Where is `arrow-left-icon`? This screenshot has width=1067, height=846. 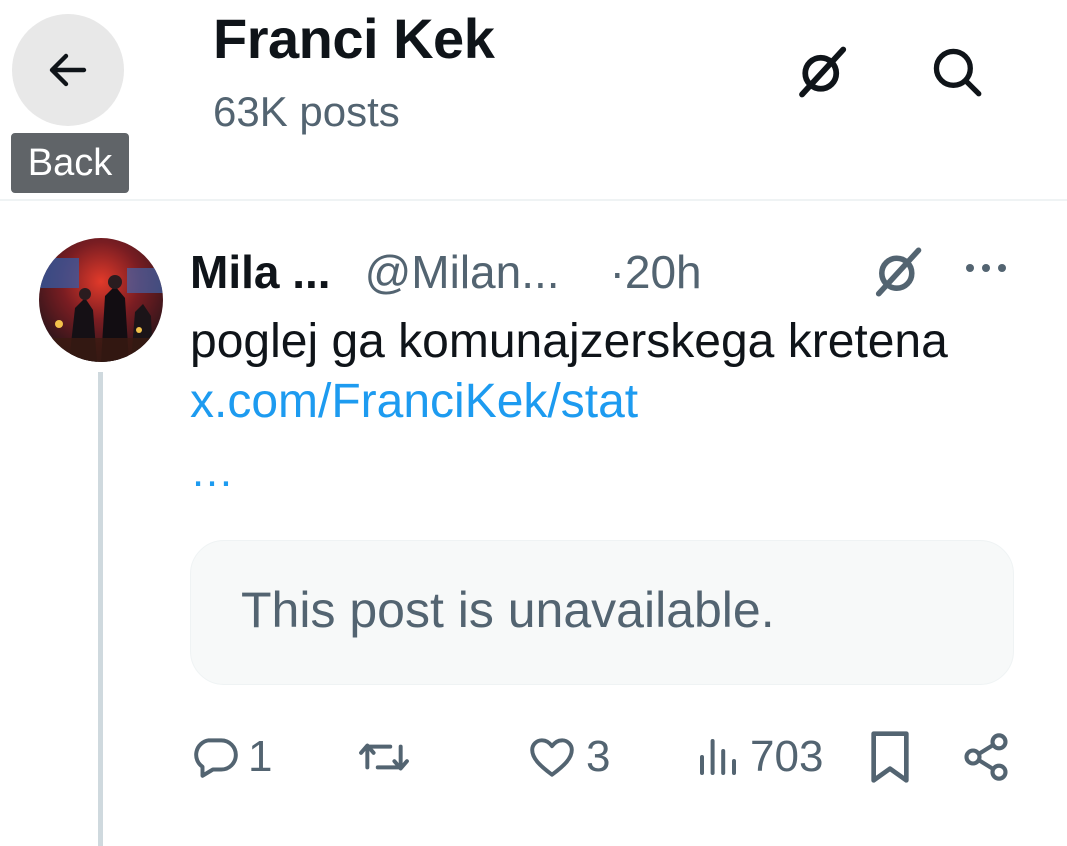 arrow-left-icon is located at coordinates (68, 70).